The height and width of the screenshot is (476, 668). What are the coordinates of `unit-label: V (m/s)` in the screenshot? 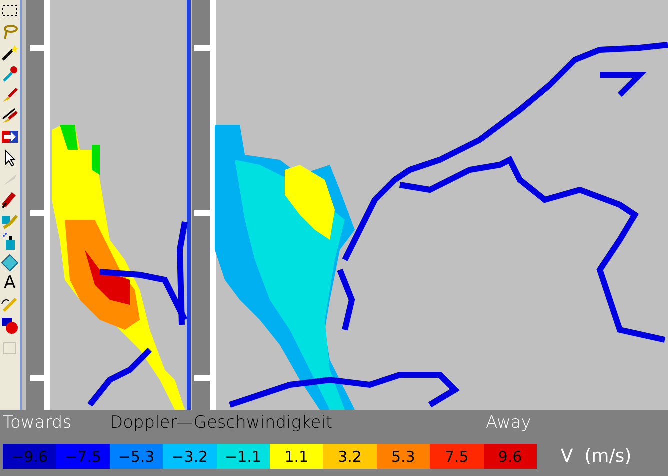 It's located at (596, 456).